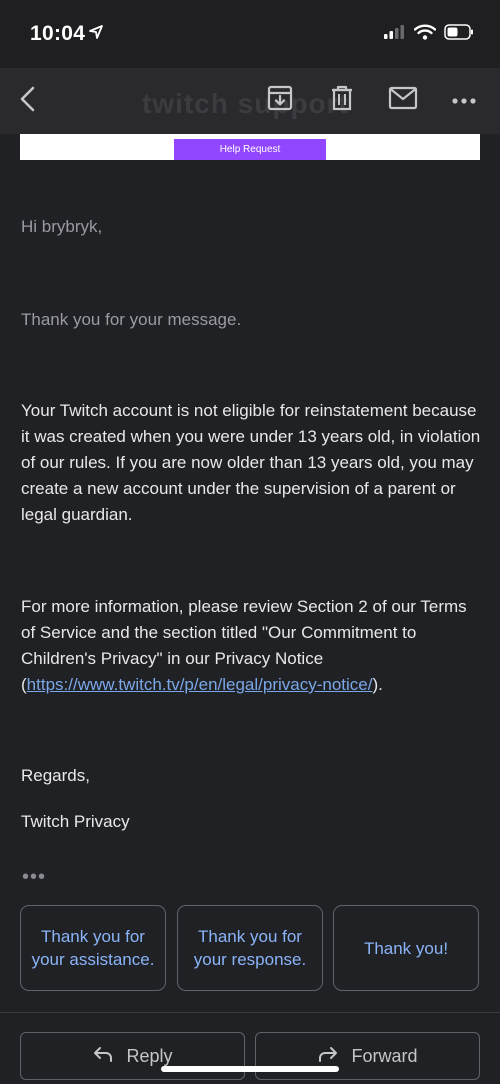 Image resolution: width=500 pixels, height=1084 pixels. What do you see at coordinates (250, 149) in the screenshot?
I see `help-request-button: Help Request` at bounding box center [250, 149].